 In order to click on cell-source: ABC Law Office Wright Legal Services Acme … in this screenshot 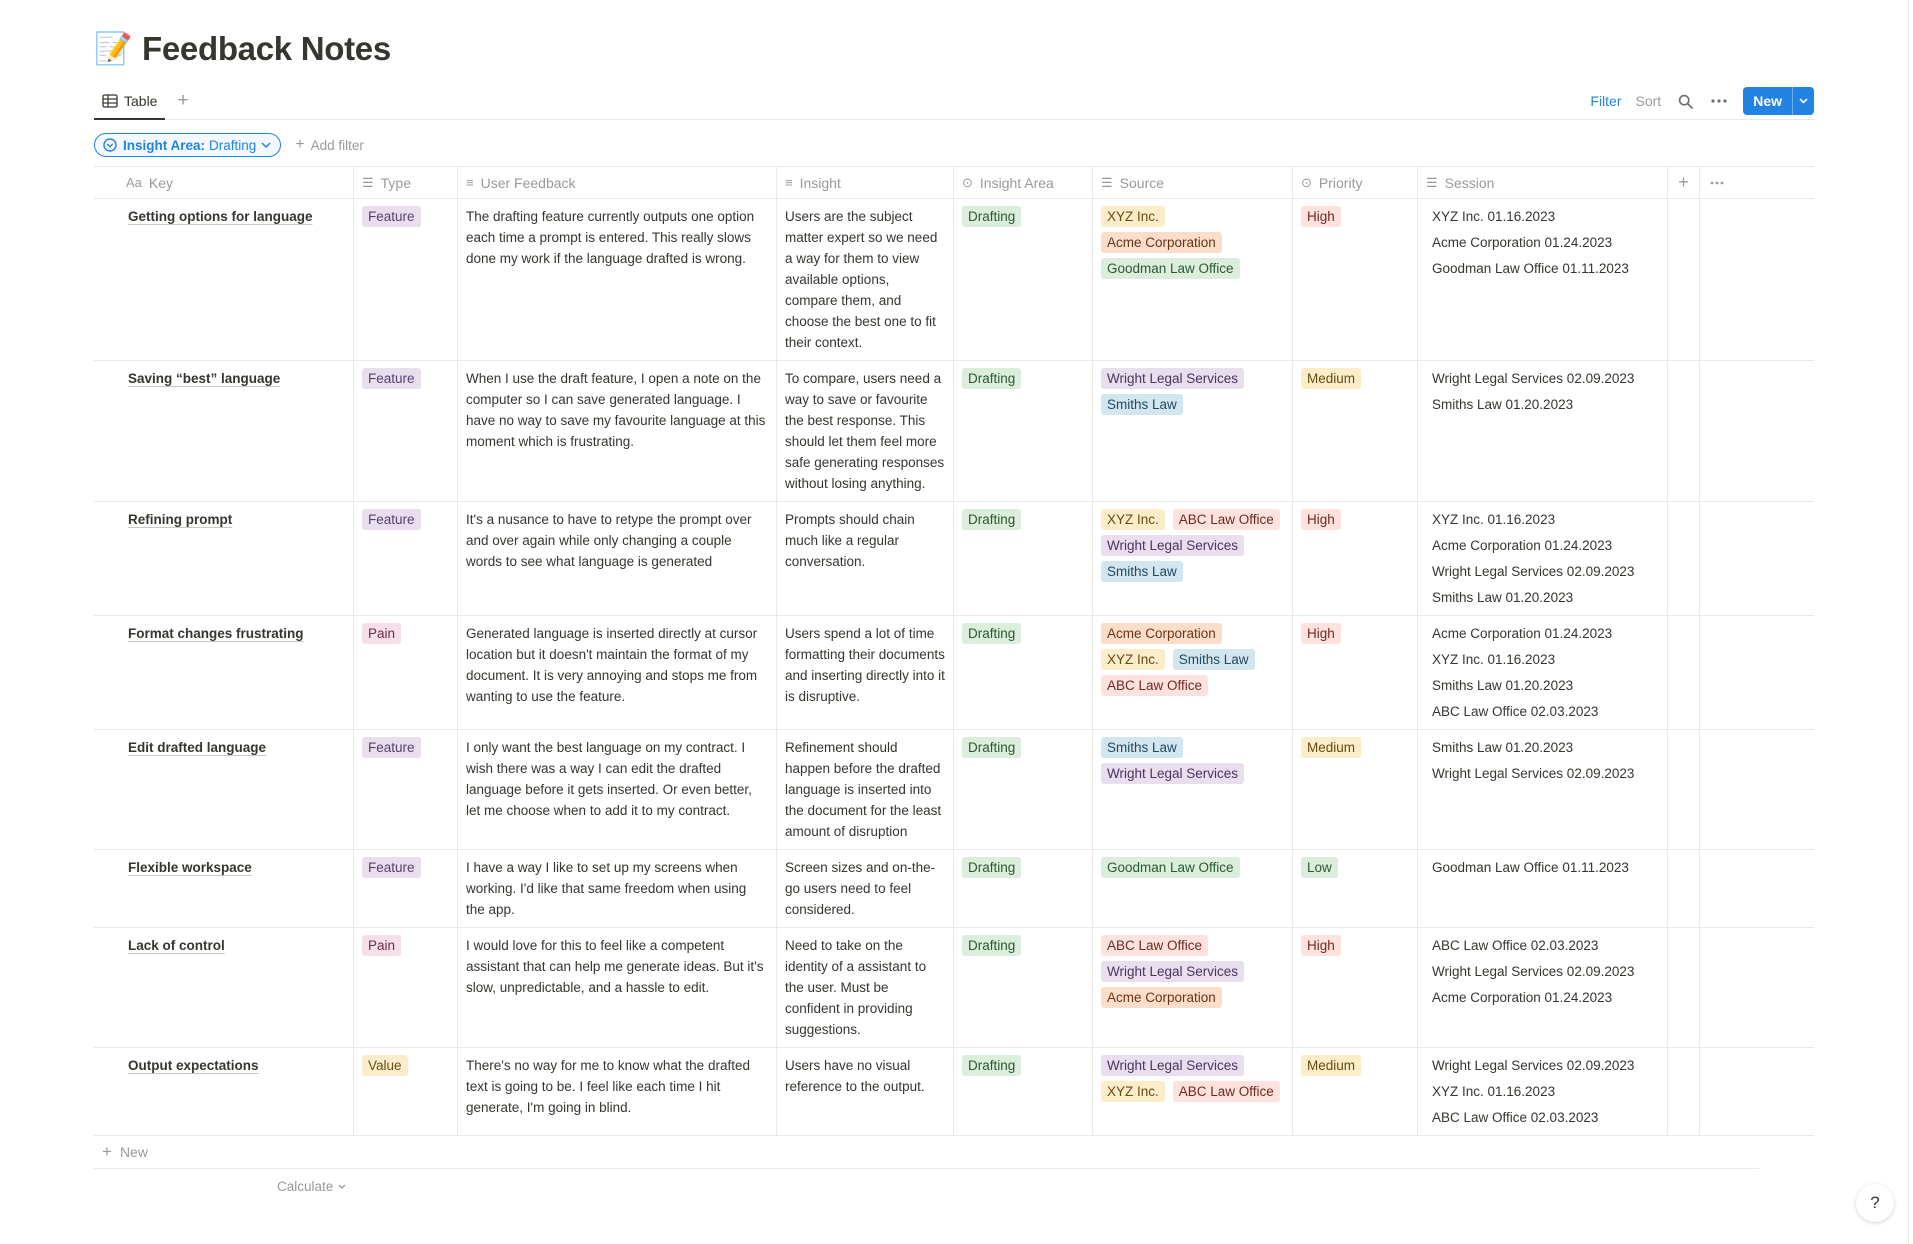, I will do `click(1193, 987)`.